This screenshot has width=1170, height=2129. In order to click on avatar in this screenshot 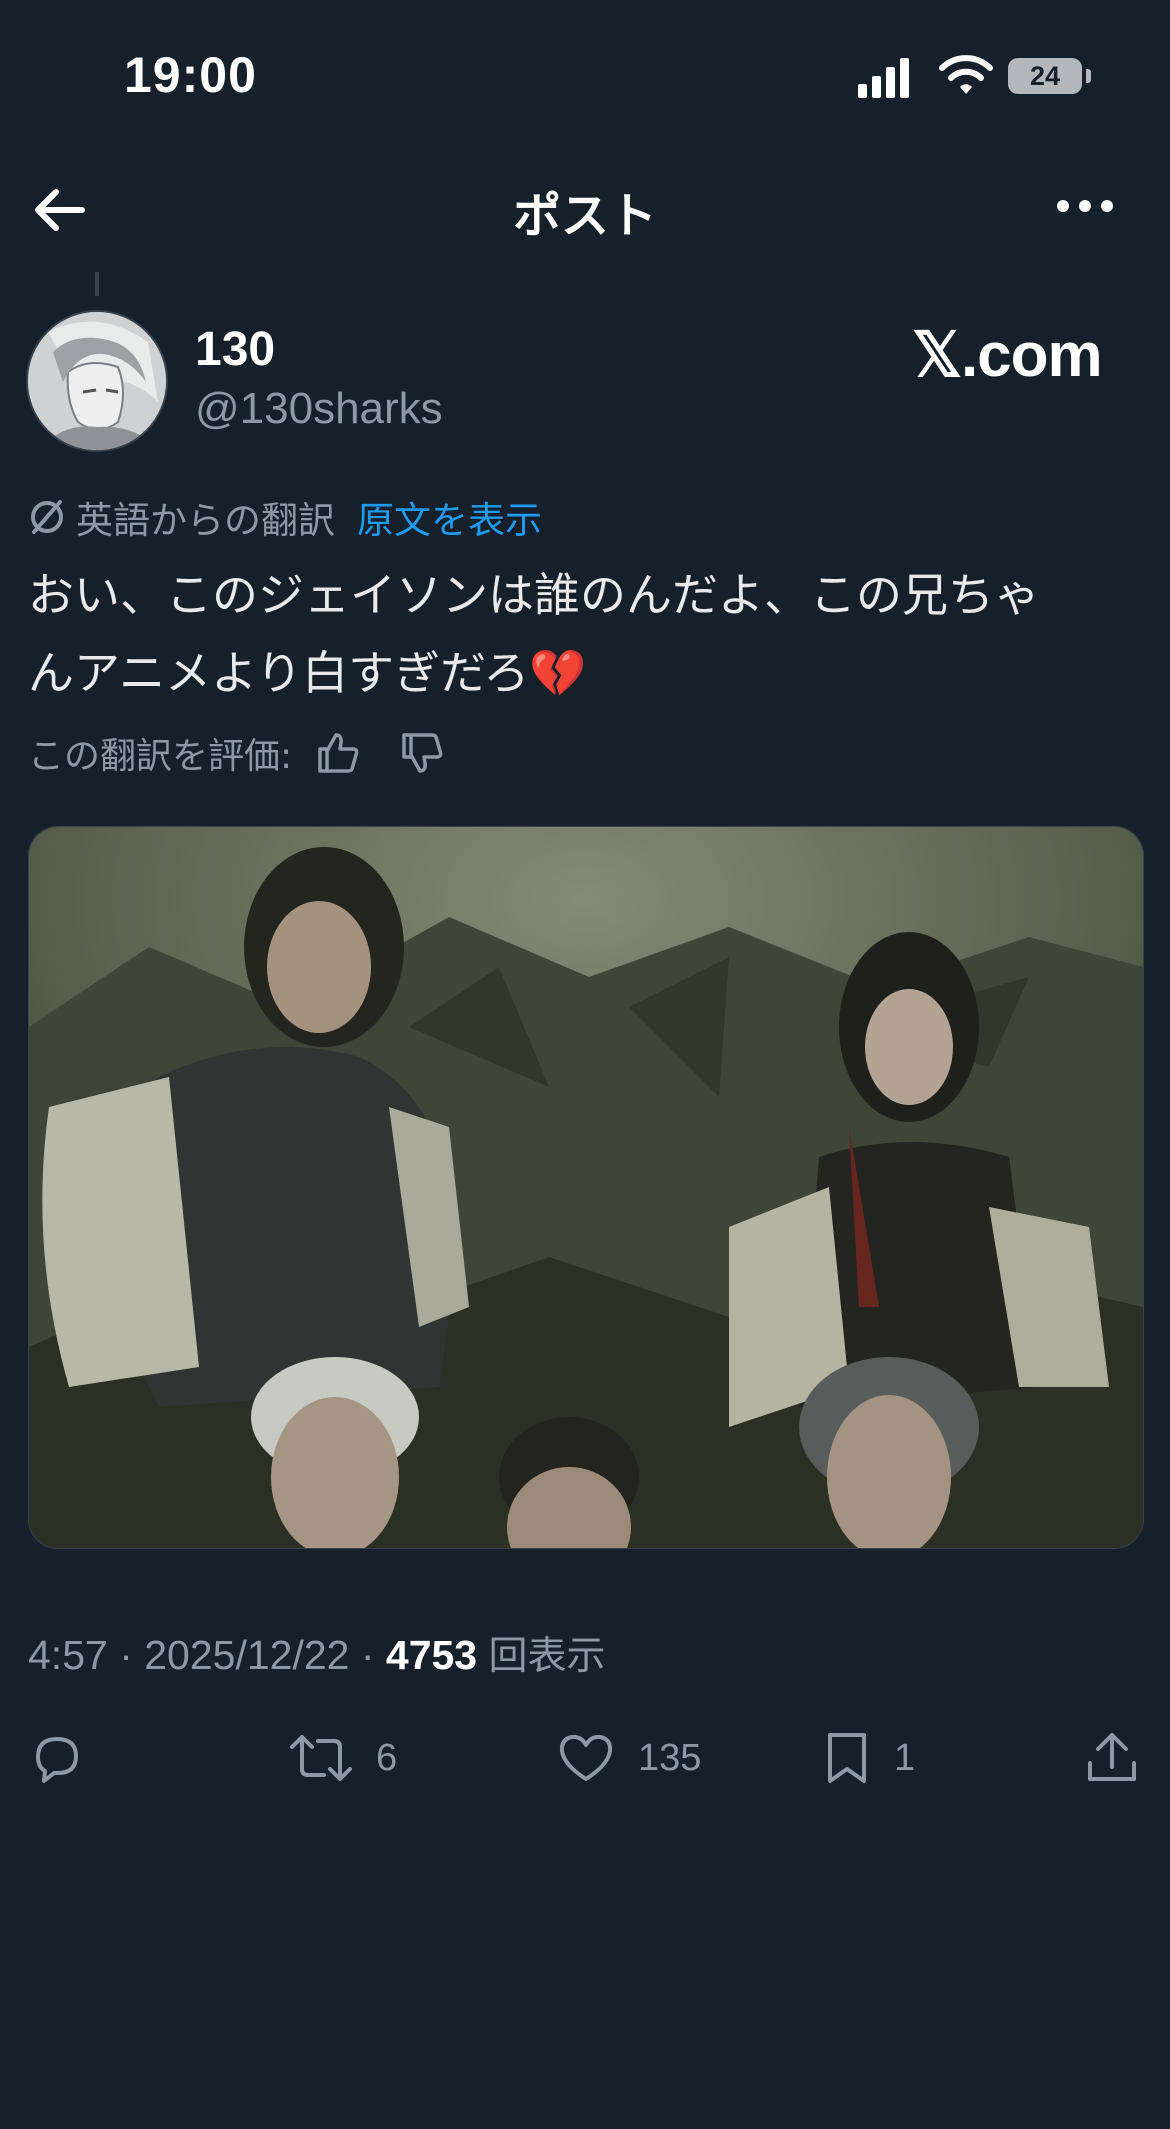, I will do `click(97, 381)`.